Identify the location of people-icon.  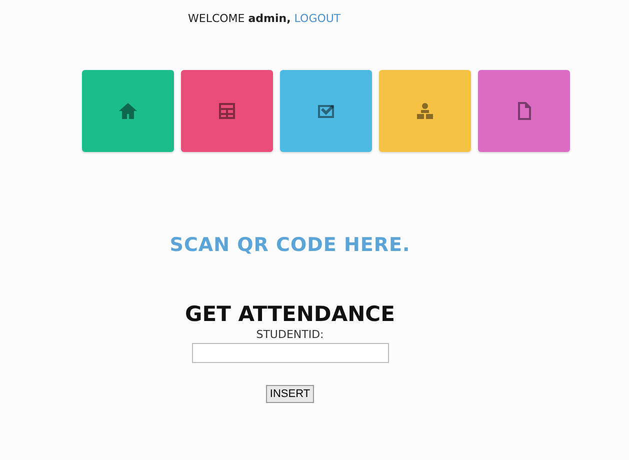
(425, 111).